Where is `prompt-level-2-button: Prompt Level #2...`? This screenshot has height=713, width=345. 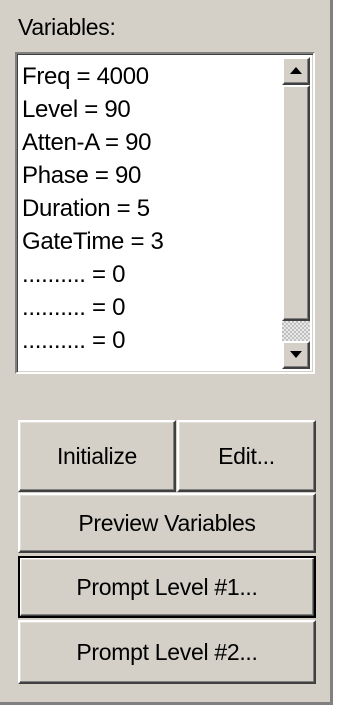
prompt-level-2-button: Prompt Level #2... is located at coordinates (167, 652).